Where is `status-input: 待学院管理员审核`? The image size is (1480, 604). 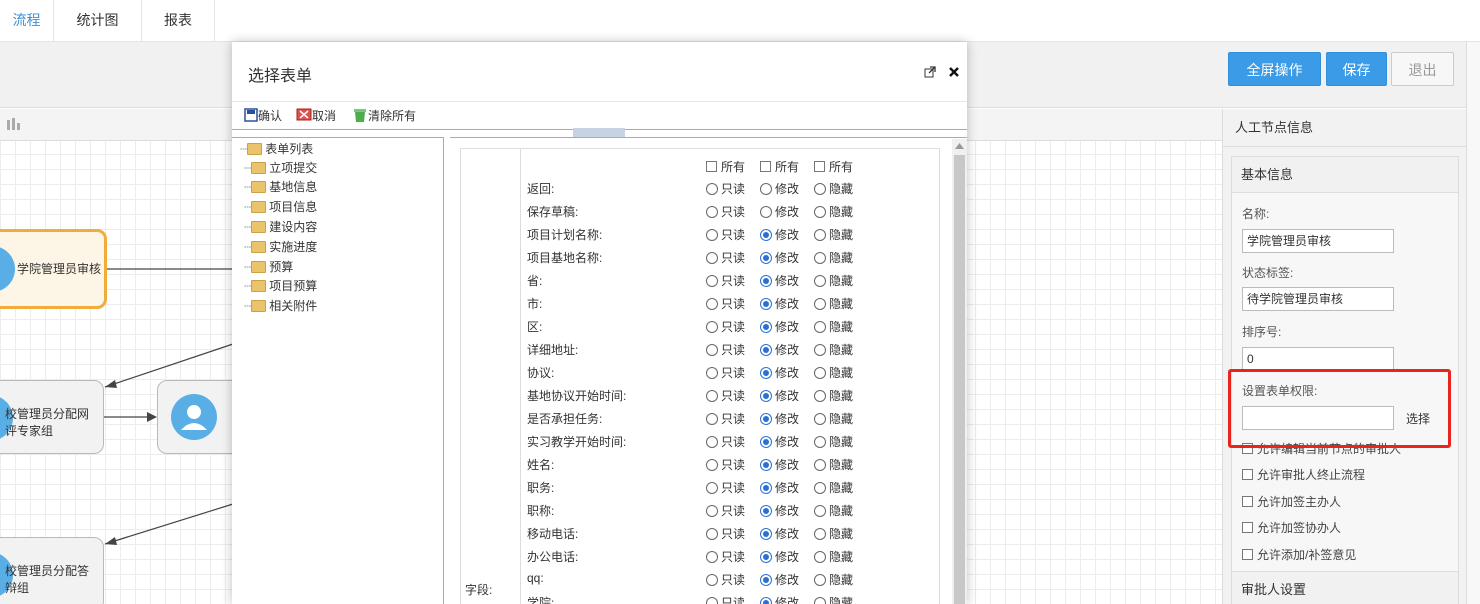 status-input: 待学院管理员审核 is located at coordinates (1318, 299).